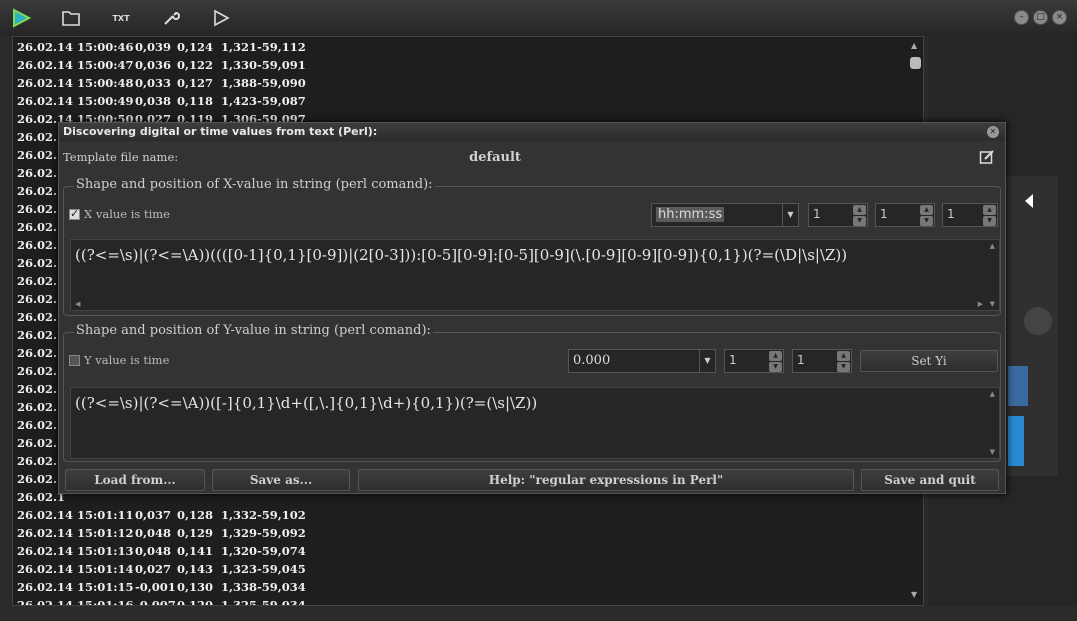 The width and height of the screenshot is (1077, 621). Describe the element at coordinates (221, 18) in the screenshot. I see `run-icon` at that location.